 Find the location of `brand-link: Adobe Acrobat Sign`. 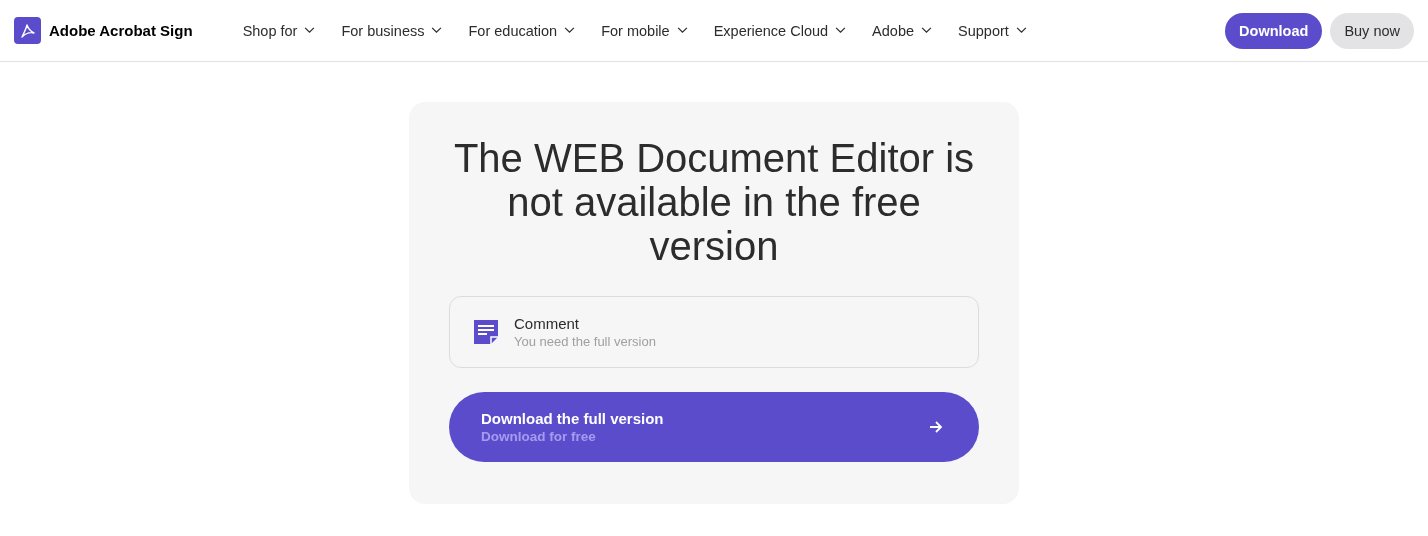

brand-link: Adobe Acrobat Sign is located at coordinates (103, 30).